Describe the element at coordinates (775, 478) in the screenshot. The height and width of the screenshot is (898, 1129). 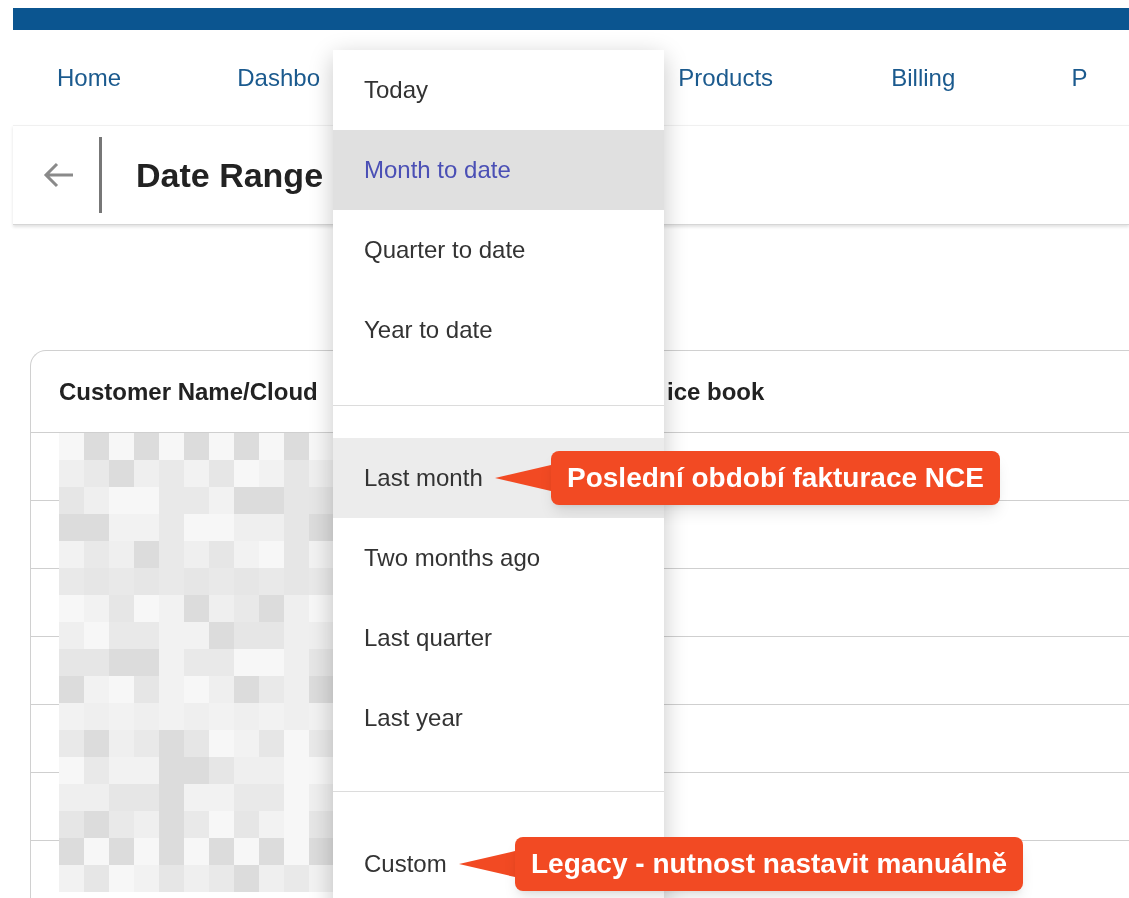
I see `callout-label: Poslední období fakturace NCE` at that location.